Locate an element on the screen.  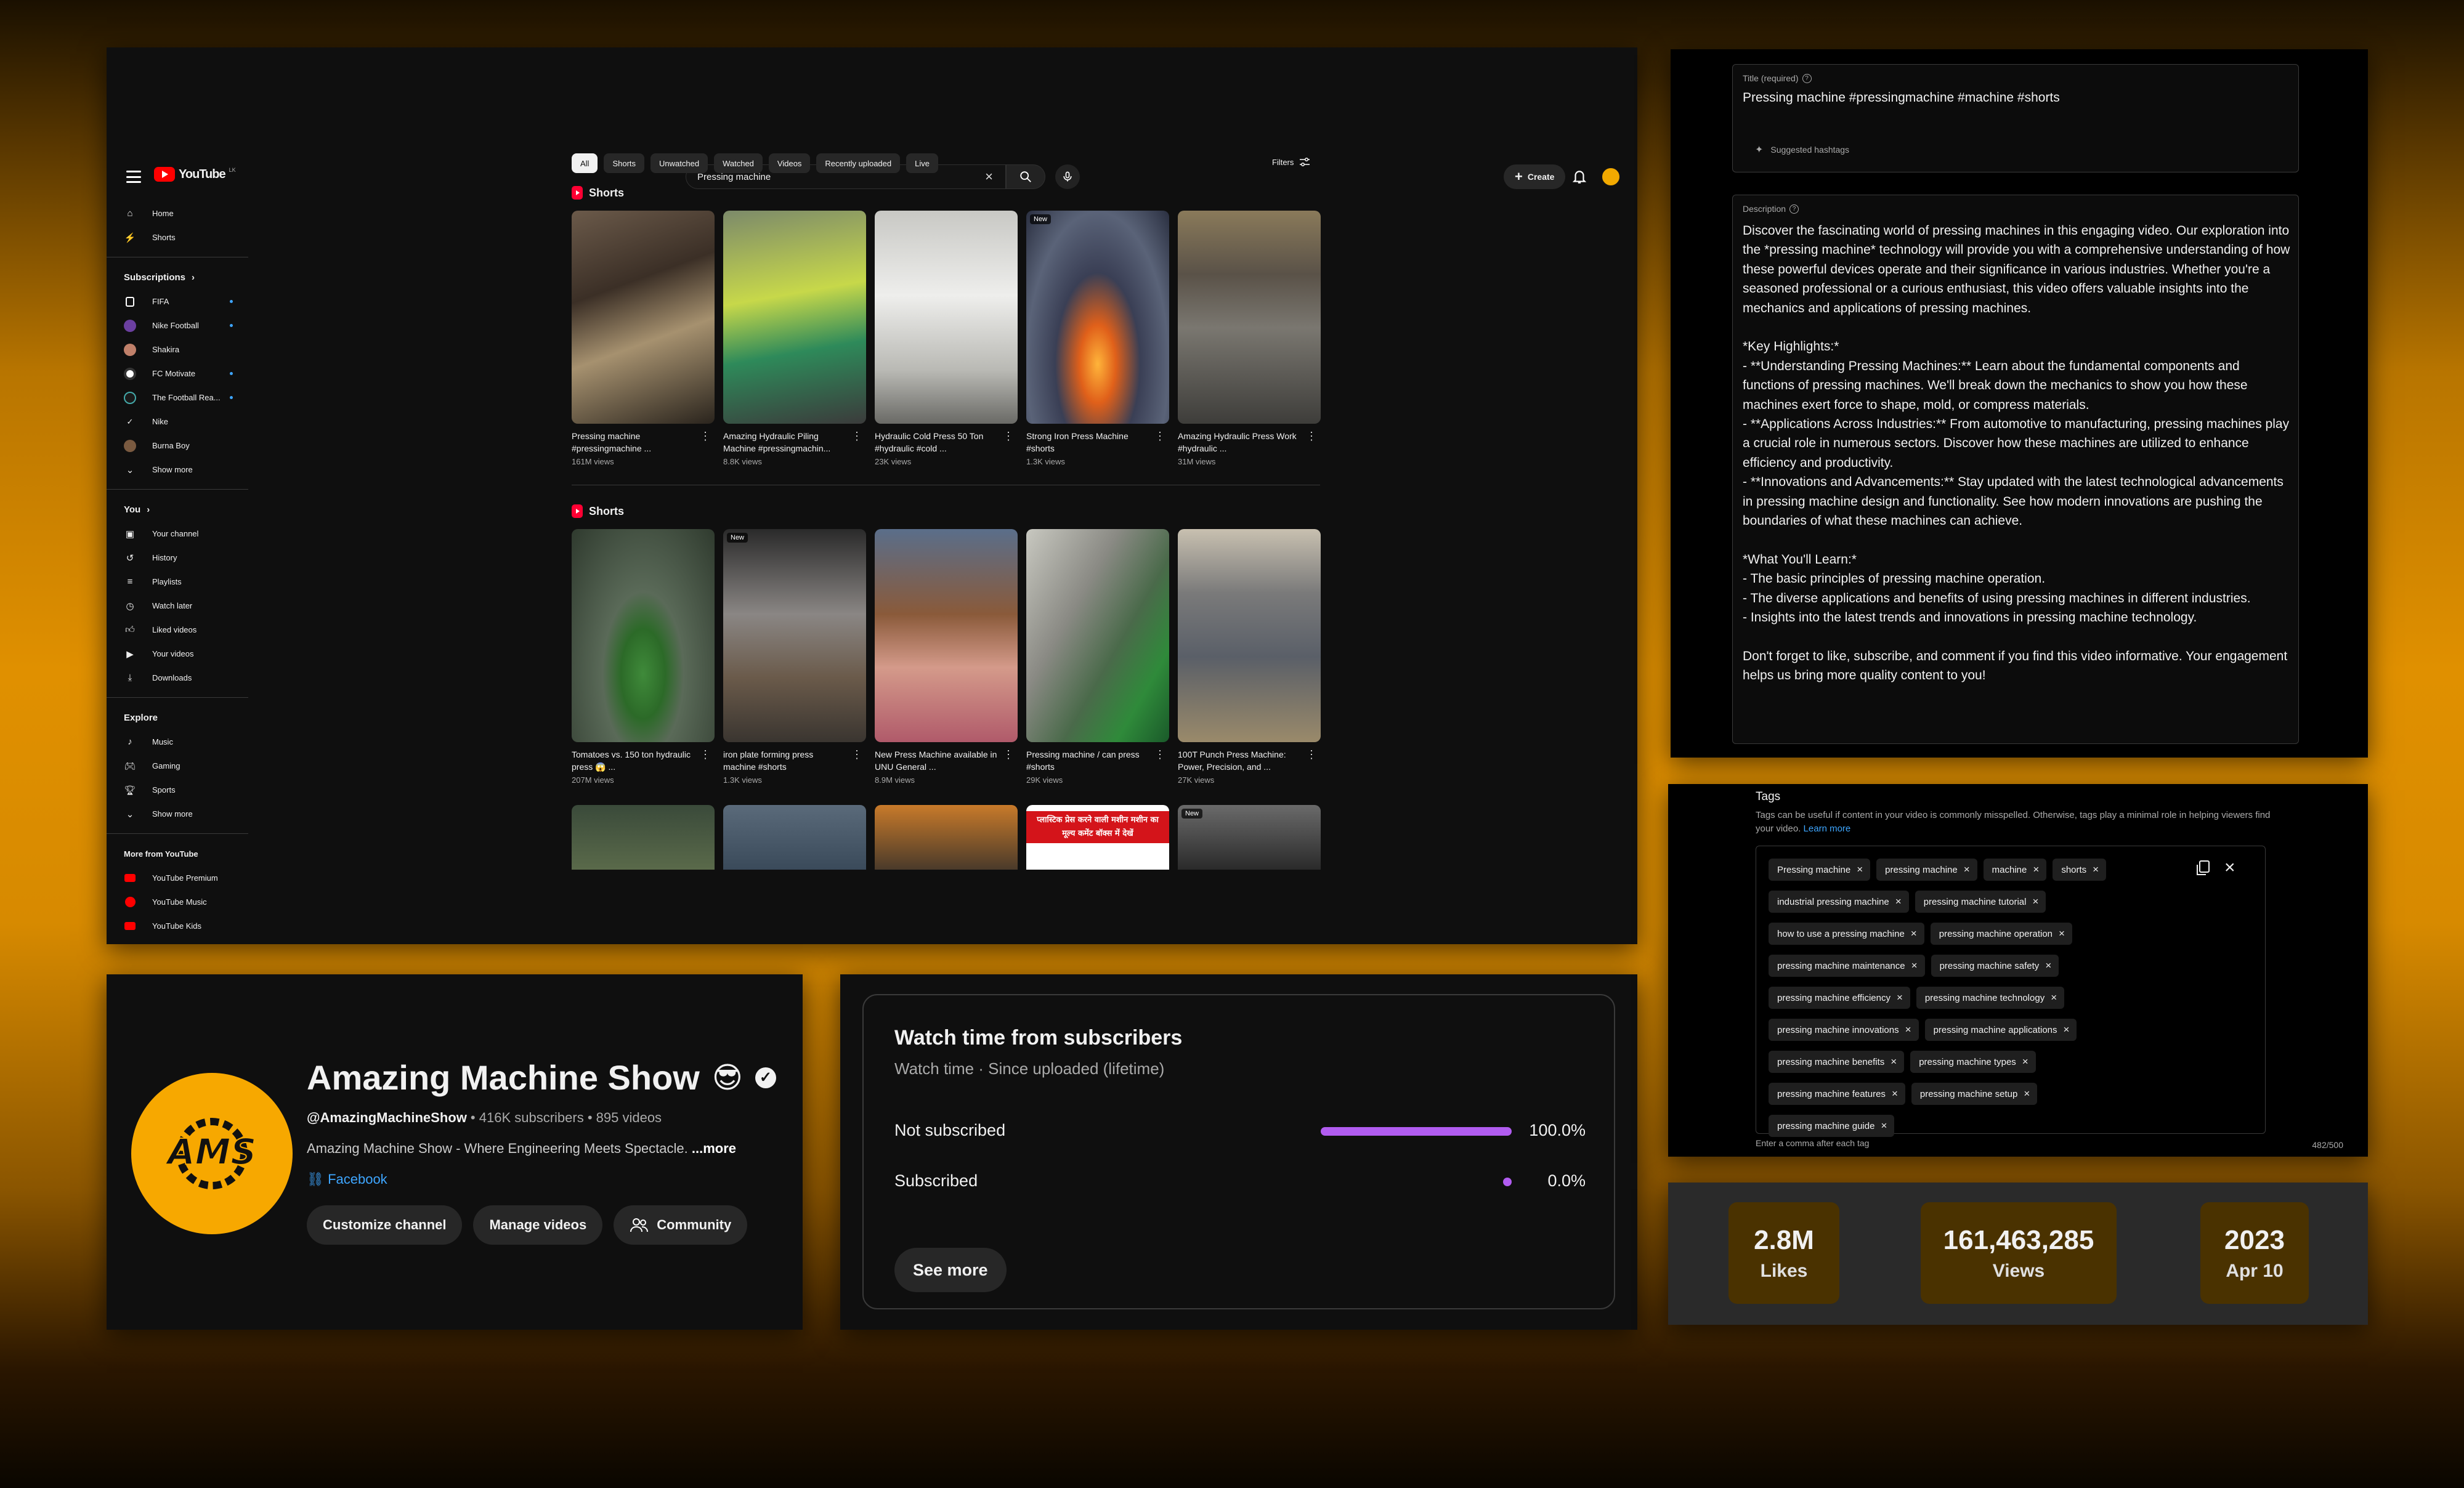
chip-all: All is located at coordinates (585, 163).